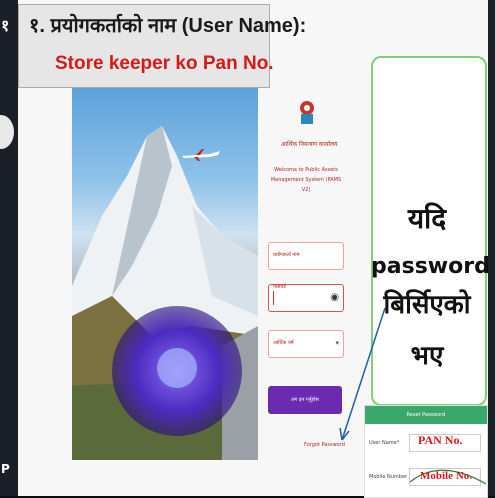 Image resolution: width=495 pixels, height=498 pixels. I want to click on fingerprint-core, so click(177, 368).